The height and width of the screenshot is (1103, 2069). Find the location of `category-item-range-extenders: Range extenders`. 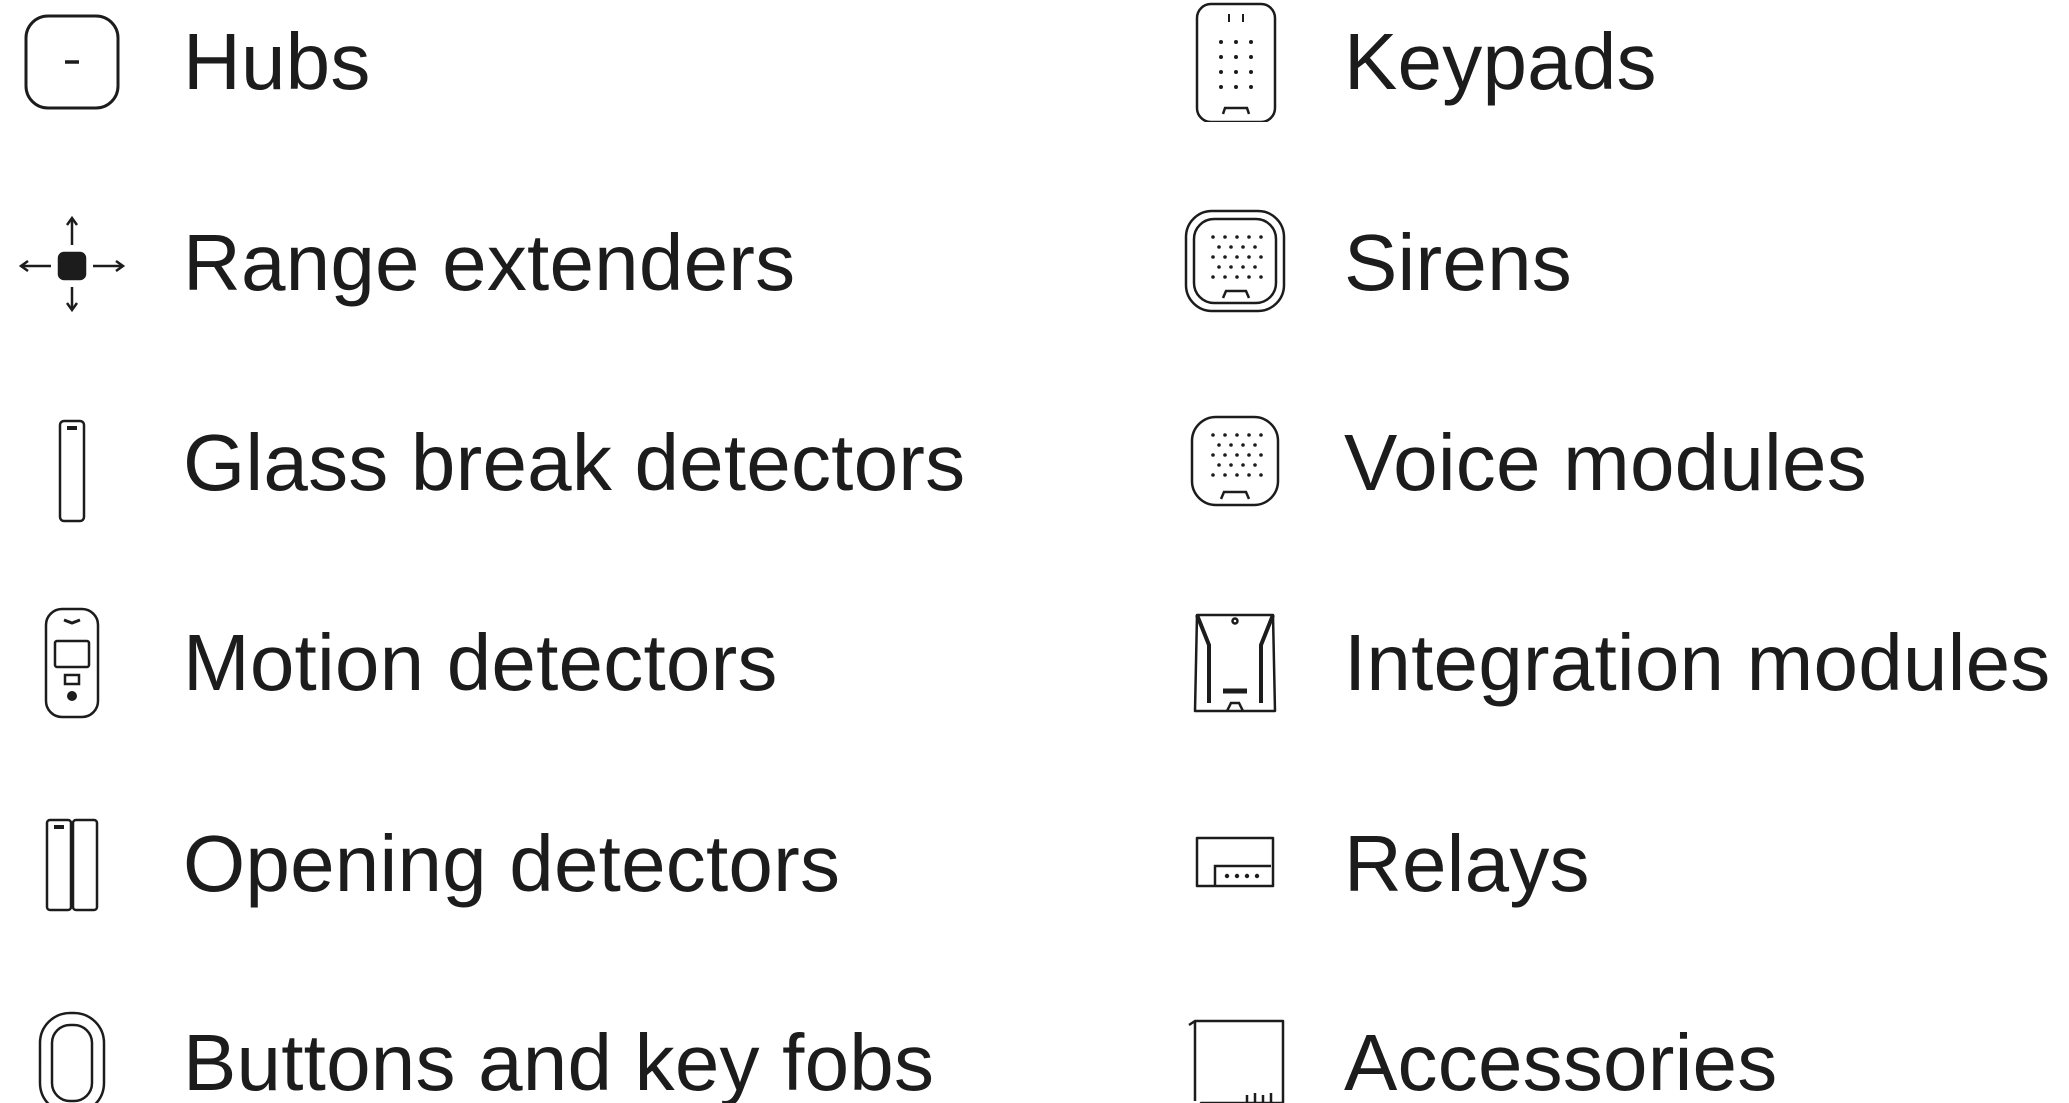

category-item-range-extenders: Range extenders is located at coordinates (440, 278).